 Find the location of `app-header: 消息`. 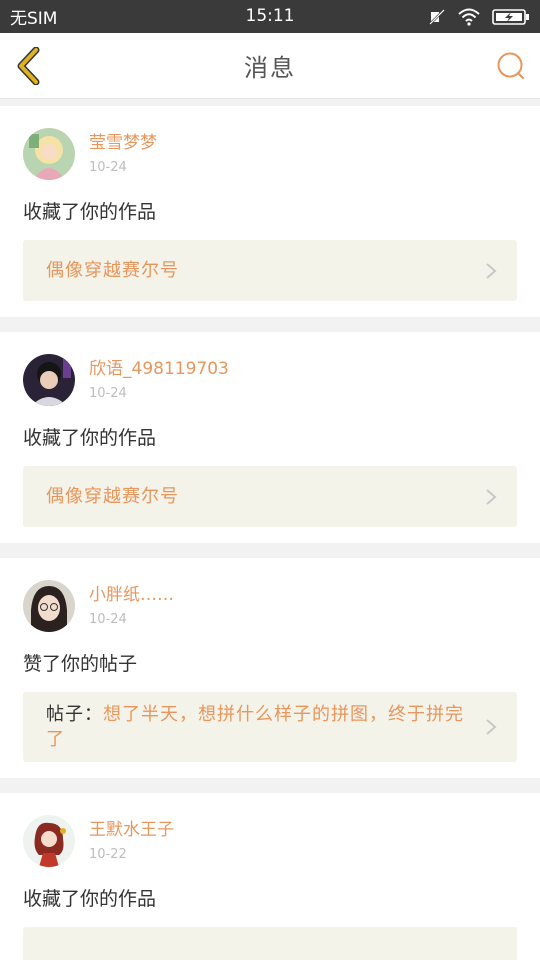

app-header: 消息 is located at coordinates (270, 66).